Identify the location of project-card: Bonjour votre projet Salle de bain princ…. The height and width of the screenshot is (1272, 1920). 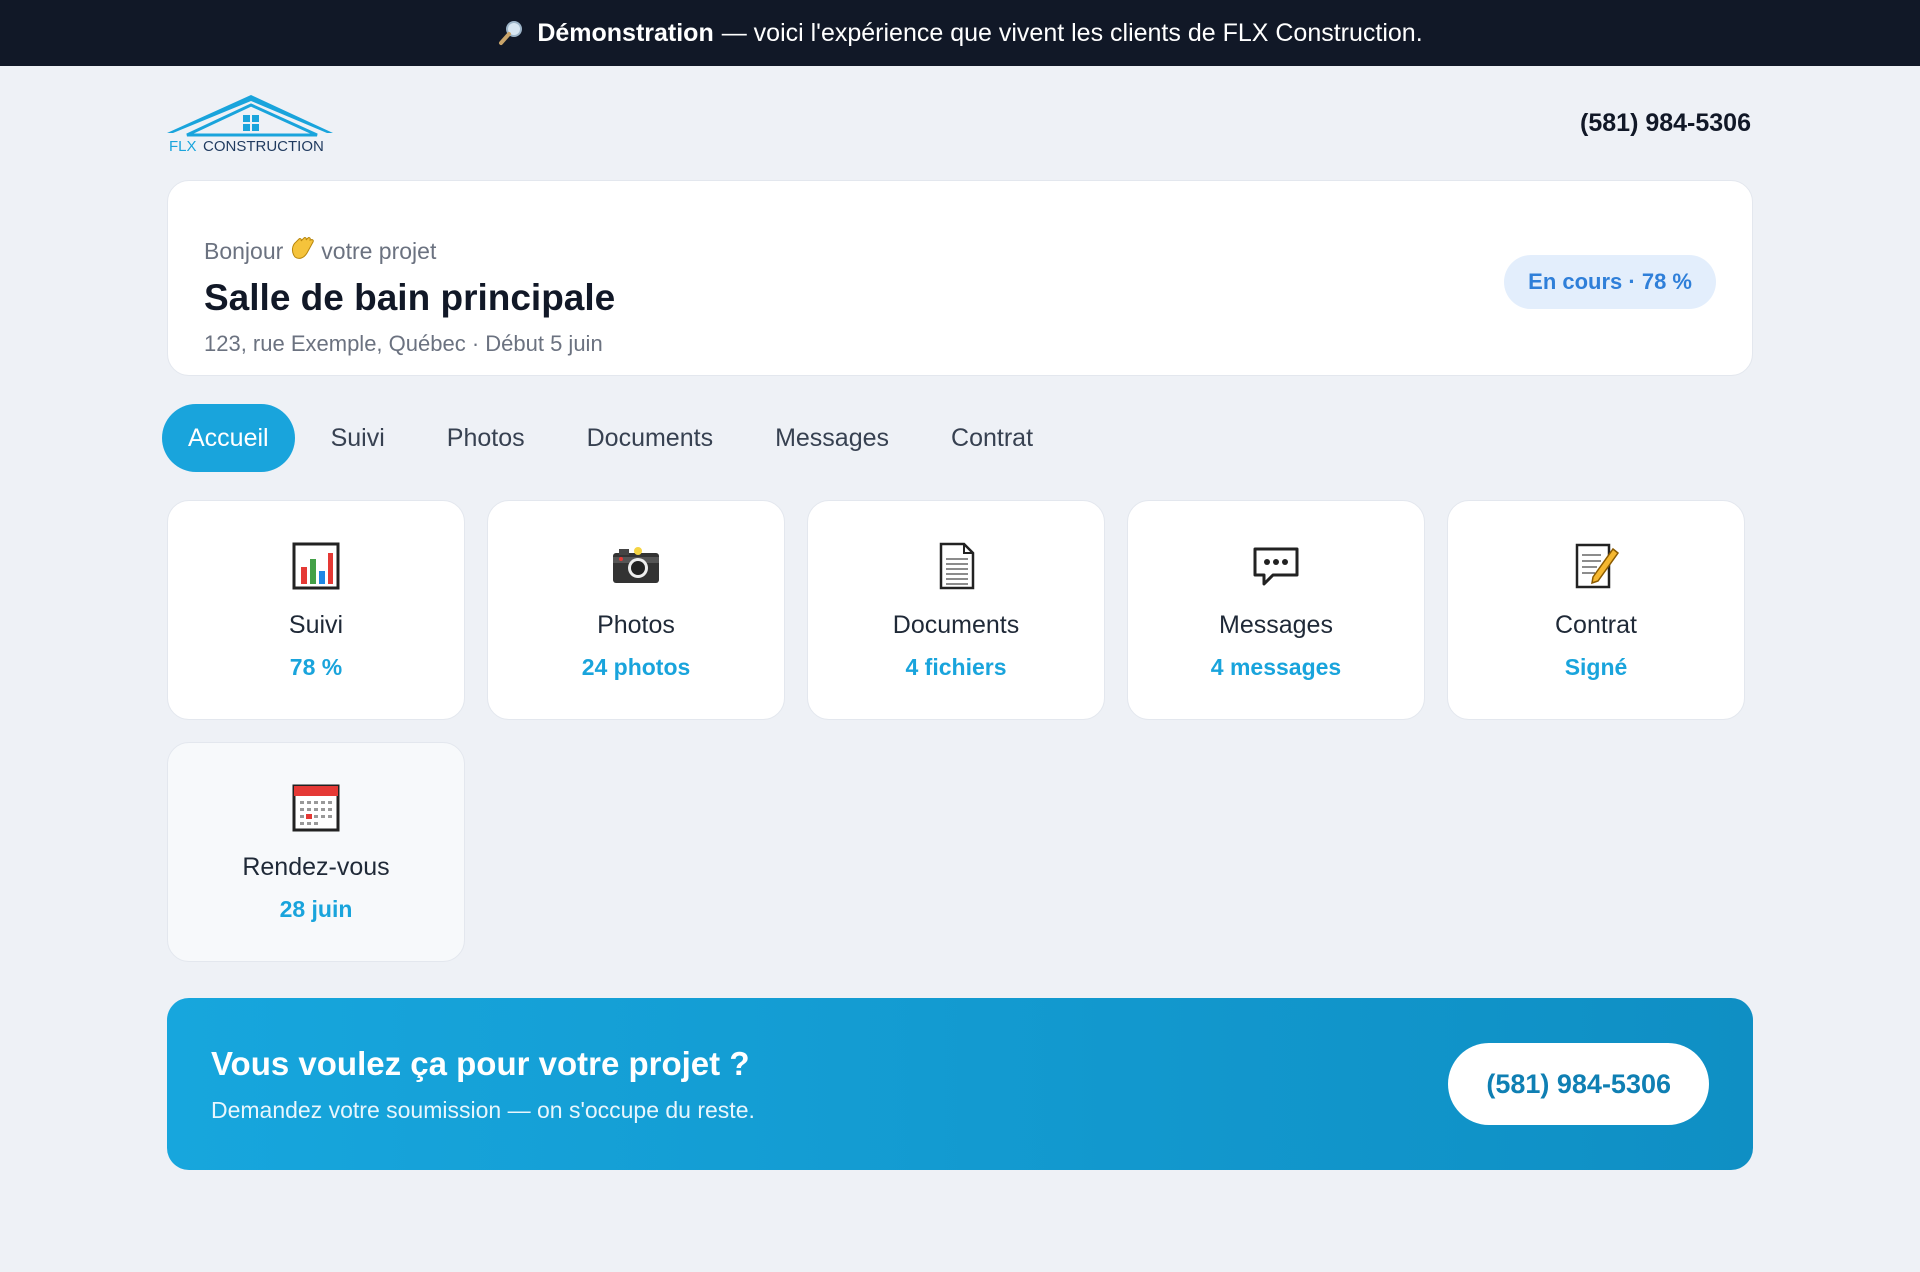
(960, 278).